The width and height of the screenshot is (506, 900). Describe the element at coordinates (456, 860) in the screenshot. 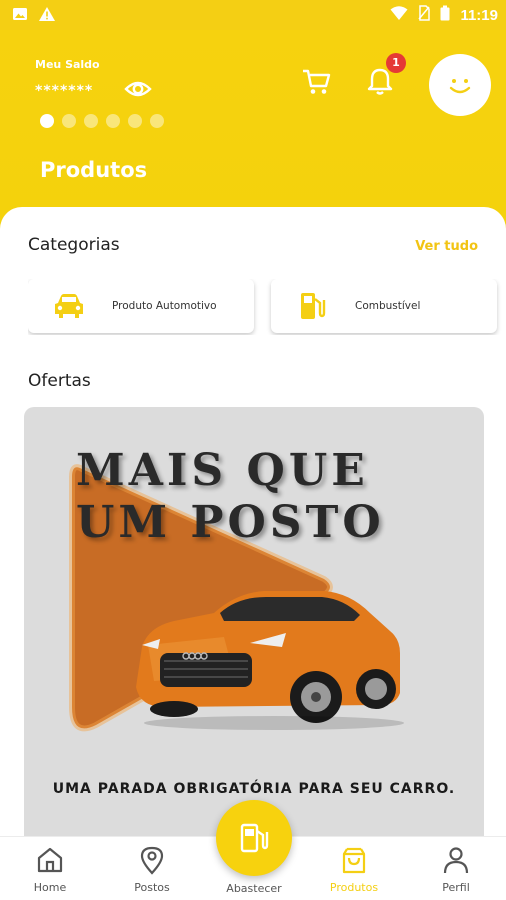

I see `person-icon` at that location.